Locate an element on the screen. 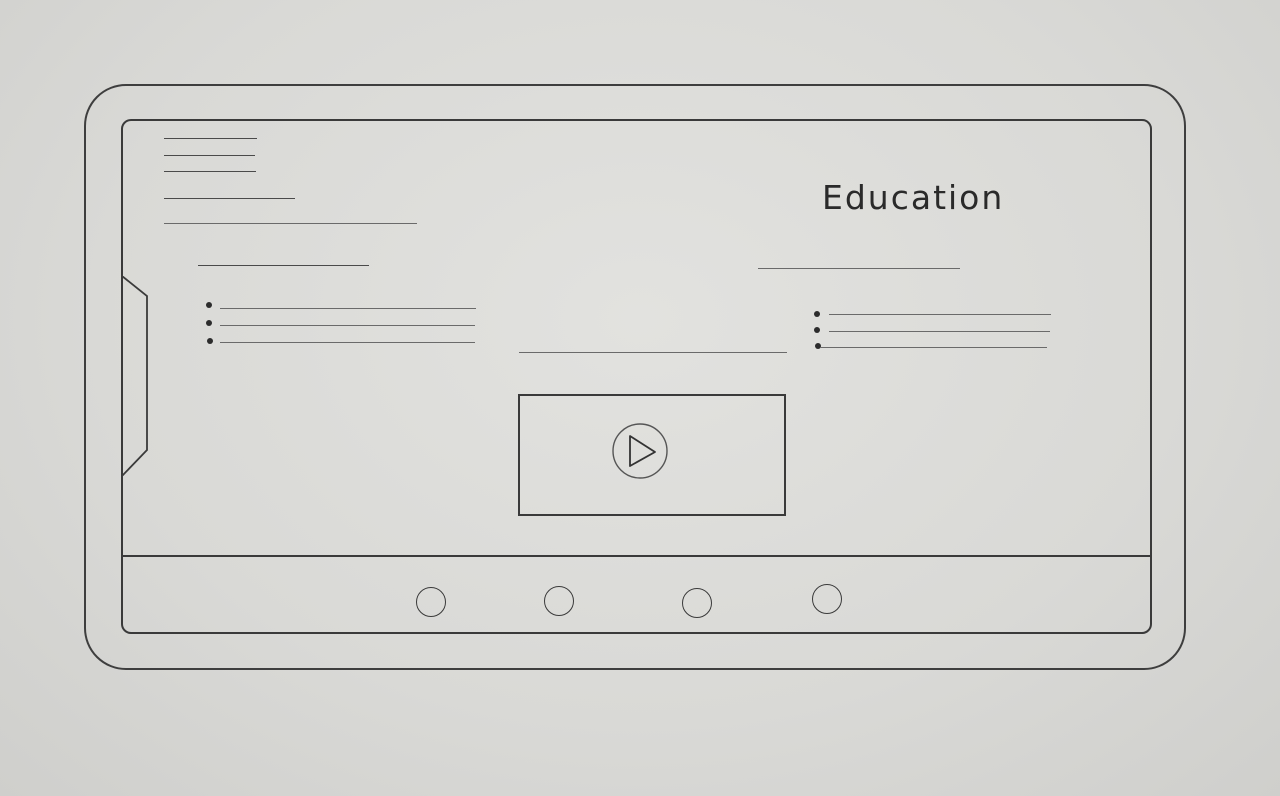 The image size is (1280, 796). nav-button-4-icon is located at coordinates (827, 599).